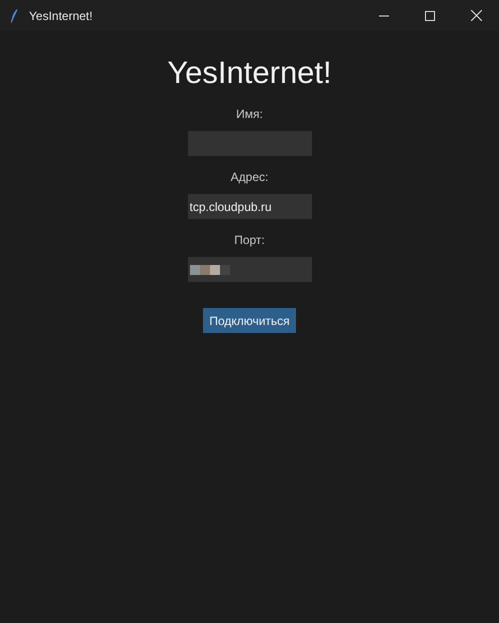  What do you see at coordinates (249, 240) in the screenshot?
I see `field-label: Порт:` at bounding box center [249, 240].